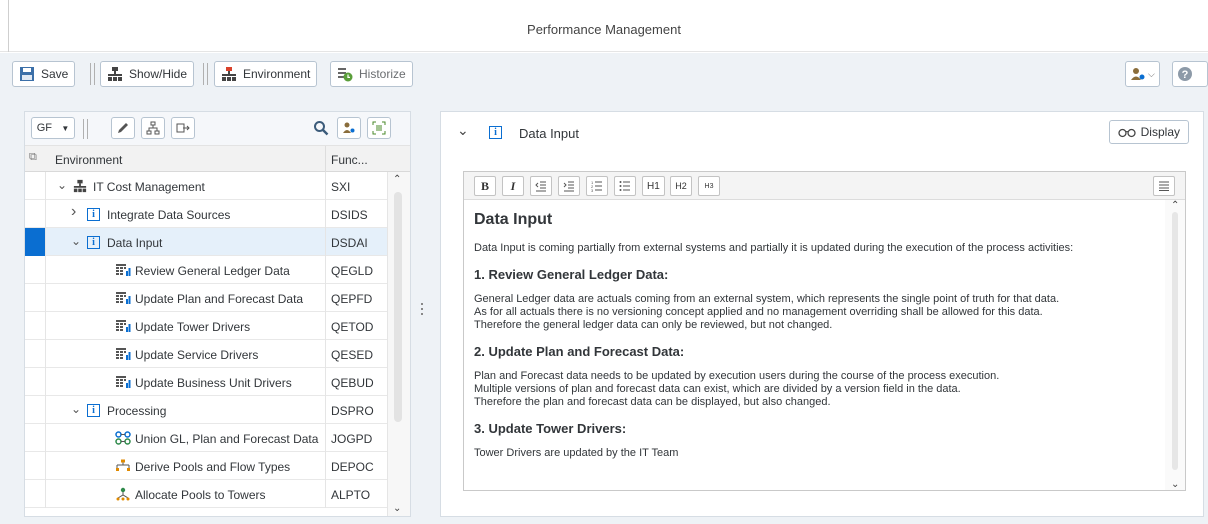  What do you see at coordinates (709, 186) in the screenshot?
I see `heading3-button: H3` at bounding box center [709, 186].